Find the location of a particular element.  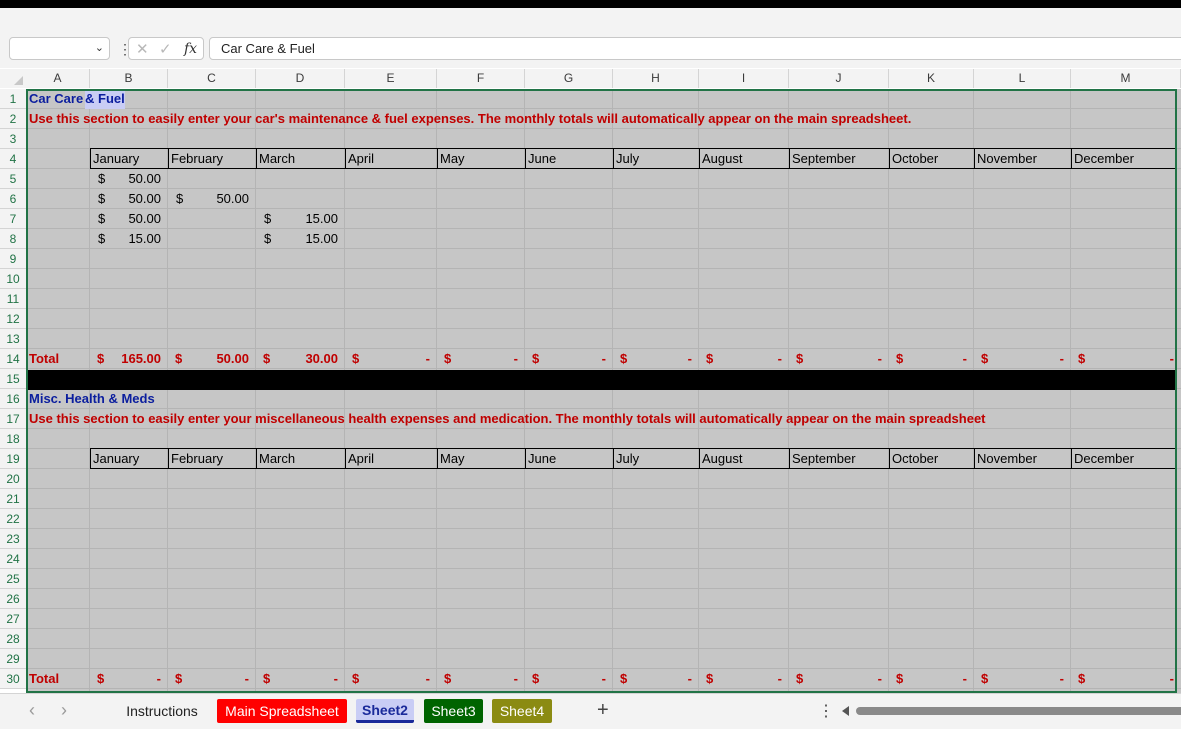

section2-month-july: July is located at coordinates (656, 459).